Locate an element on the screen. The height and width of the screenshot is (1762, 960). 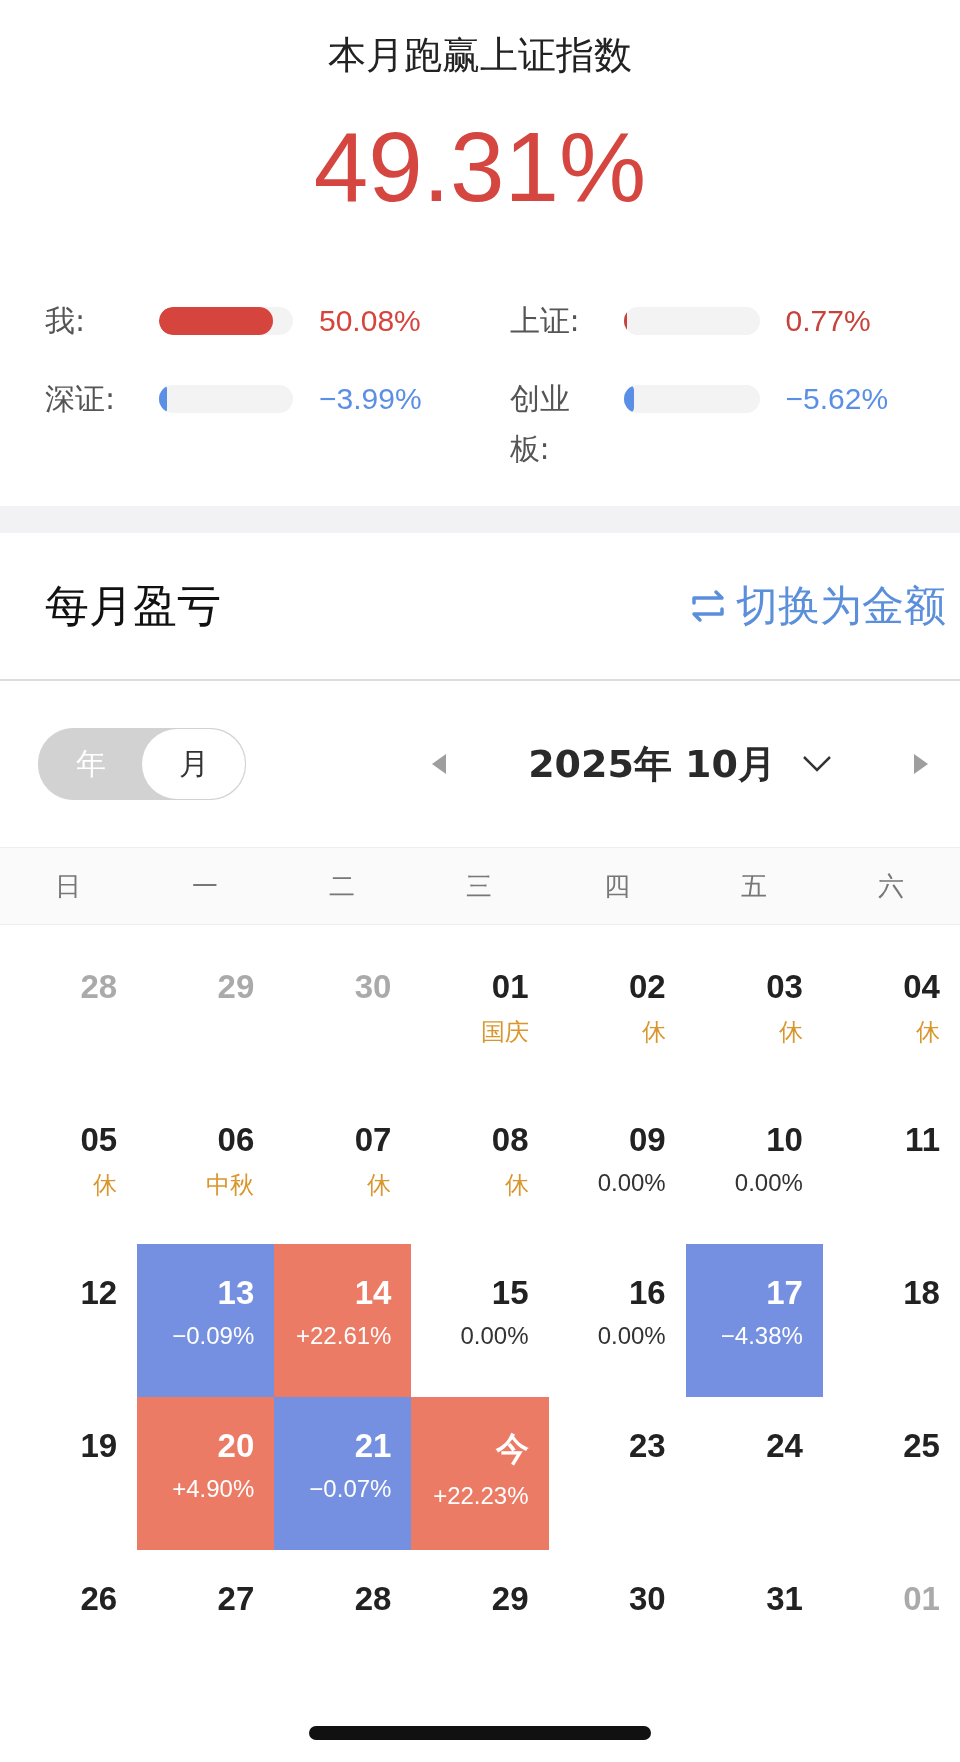
day-cell: 14 +22.61% is located at coordinates (343, 1320).